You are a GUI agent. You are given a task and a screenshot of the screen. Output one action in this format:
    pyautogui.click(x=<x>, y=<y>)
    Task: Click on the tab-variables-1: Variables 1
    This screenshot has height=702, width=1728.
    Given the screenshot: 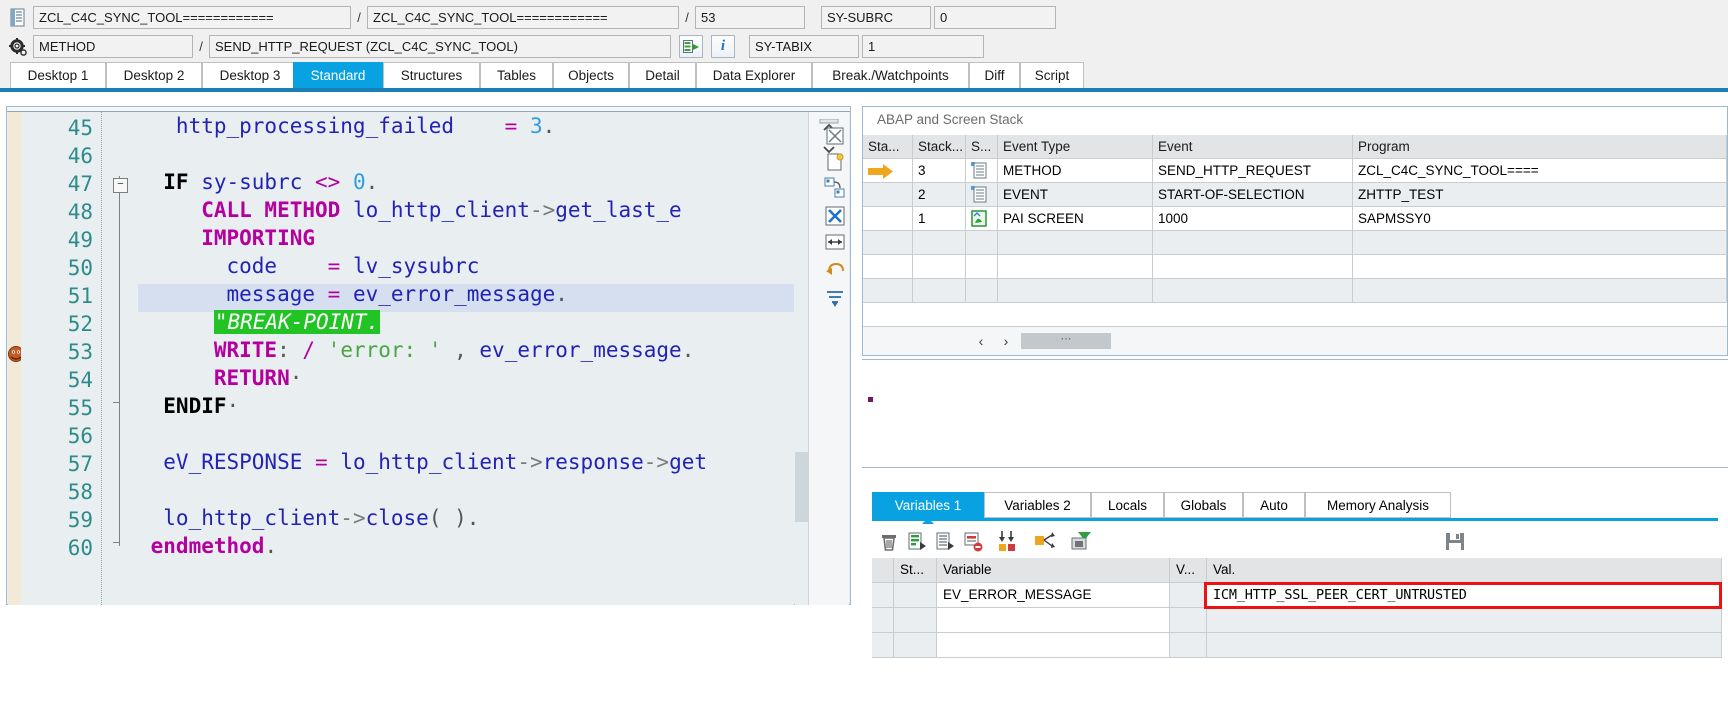 What is the action you would take?
    pyautogui.click(x=928, y=505)
    